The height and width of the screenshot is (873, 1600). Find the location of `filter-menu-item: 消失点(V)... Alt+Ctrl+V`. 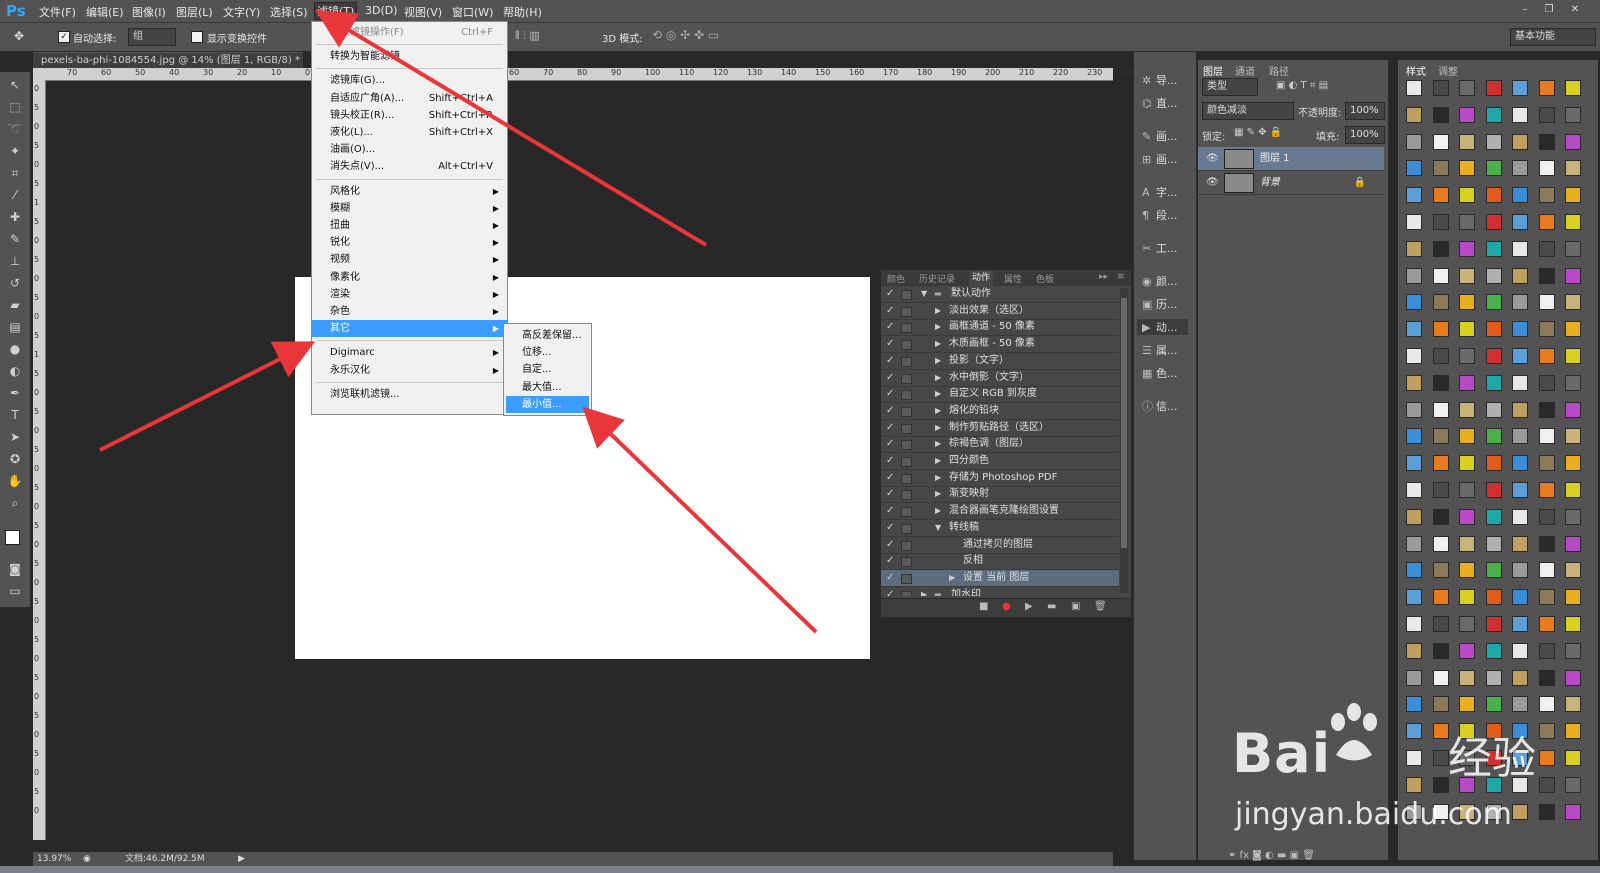

filter-menu-item: 消失点(V)... Alt+Ctrl+V is located at coordinates (409, 166).